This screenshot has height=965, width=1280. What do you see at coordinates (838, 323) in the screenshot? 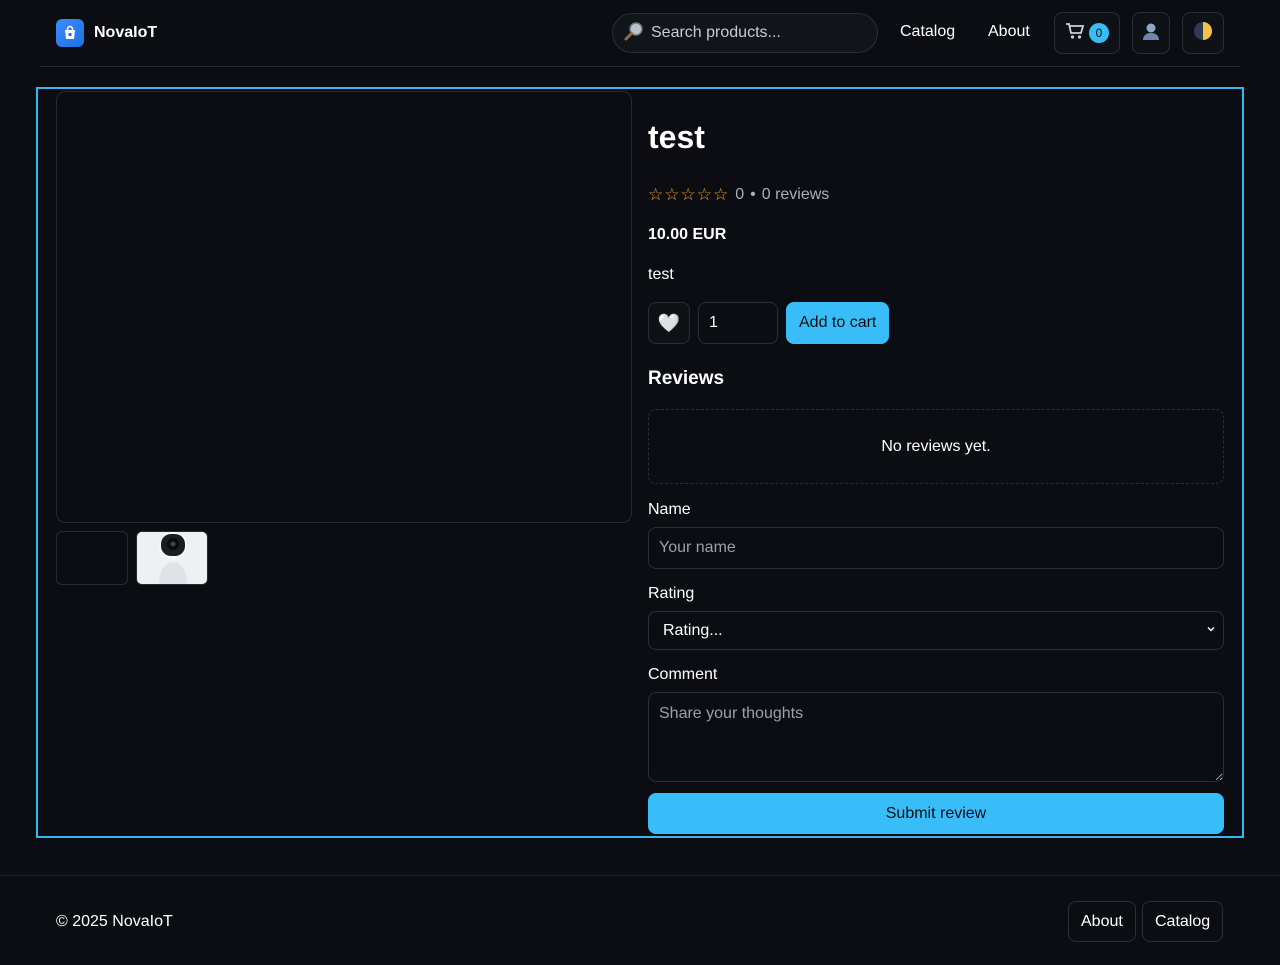
I see `add-to-cart-button: Add to cart` at bounding box center [838, 323].